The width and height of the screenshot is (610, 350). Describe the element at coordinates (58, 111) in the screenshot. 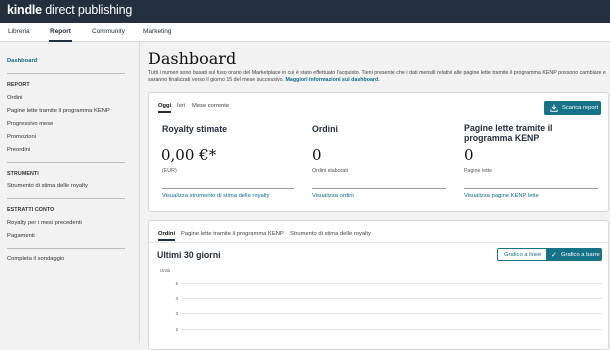

I see `sidebar-item-kenp: Pagine lette tramite il programma KENP` at that location.